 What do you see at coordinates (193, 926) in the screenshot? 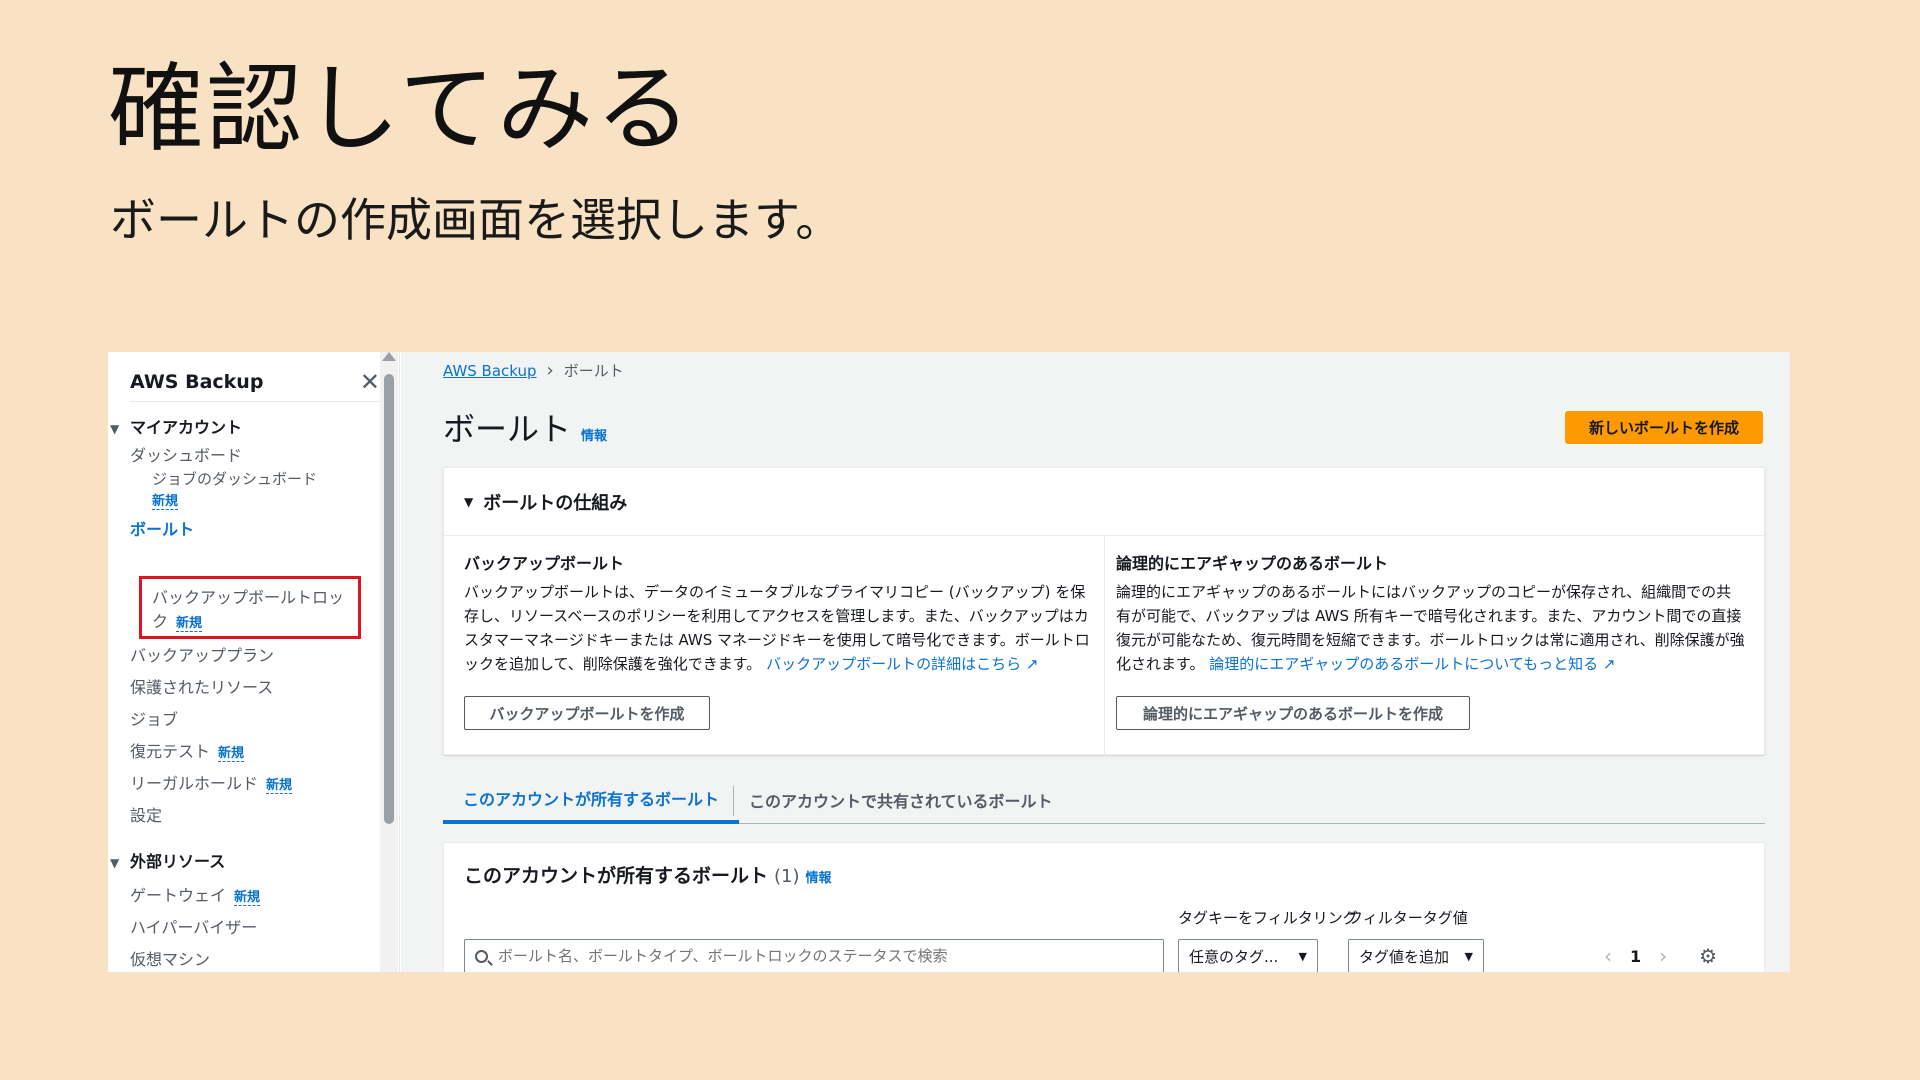
I see `sidebar-item-hypervisors: ハイパーバイザー` at bounding box center [193, 926].